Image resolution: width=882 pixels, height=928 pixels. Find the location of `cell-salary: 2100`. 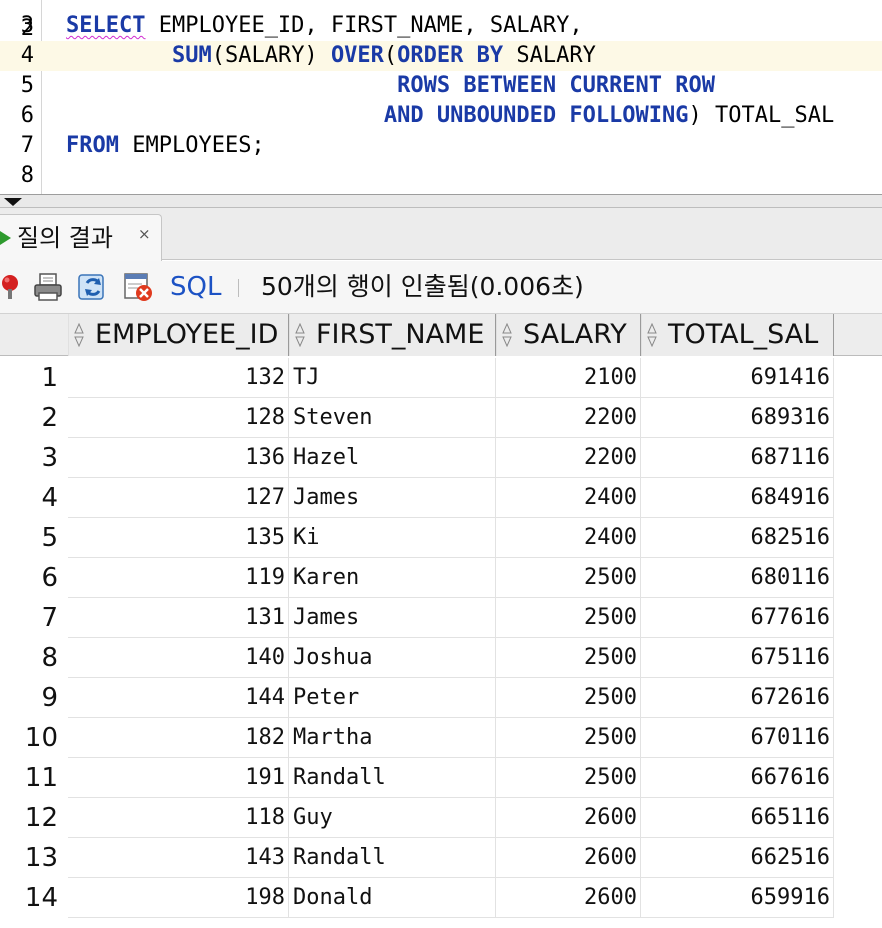

cell-salary: 2100 is located at coordinates (568, 378).